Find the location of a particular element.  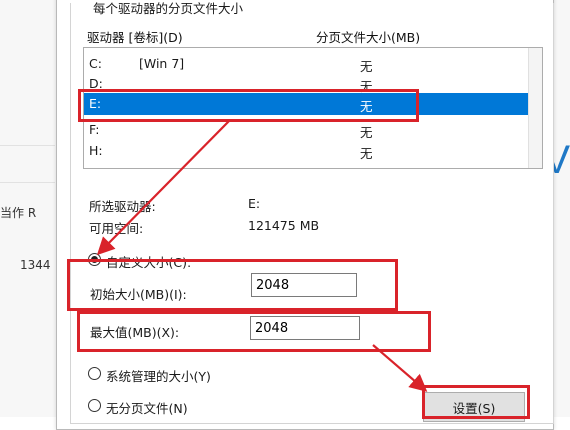

arrow-to-set-button is located at coordinates (400, 368).